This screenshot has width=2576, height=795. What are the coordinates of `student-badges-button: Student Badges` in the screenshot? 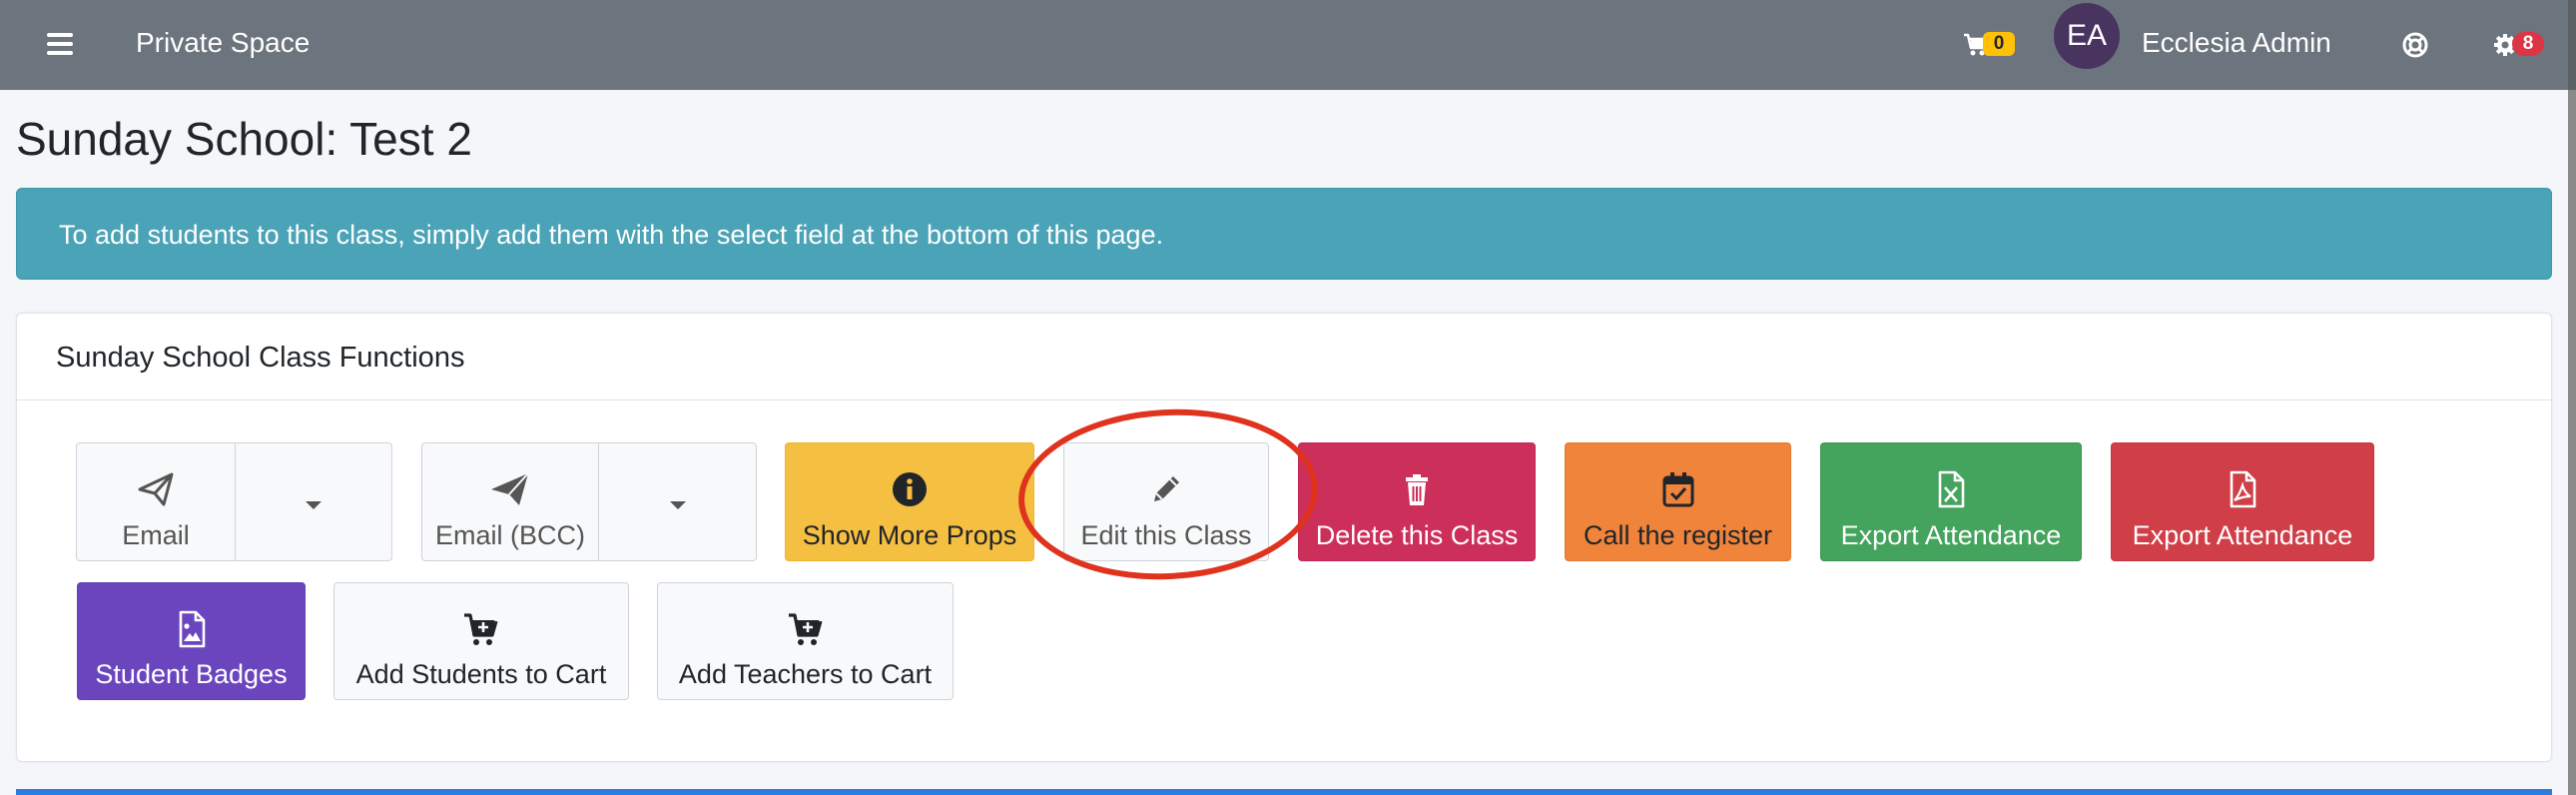 It's located at (191, 641).